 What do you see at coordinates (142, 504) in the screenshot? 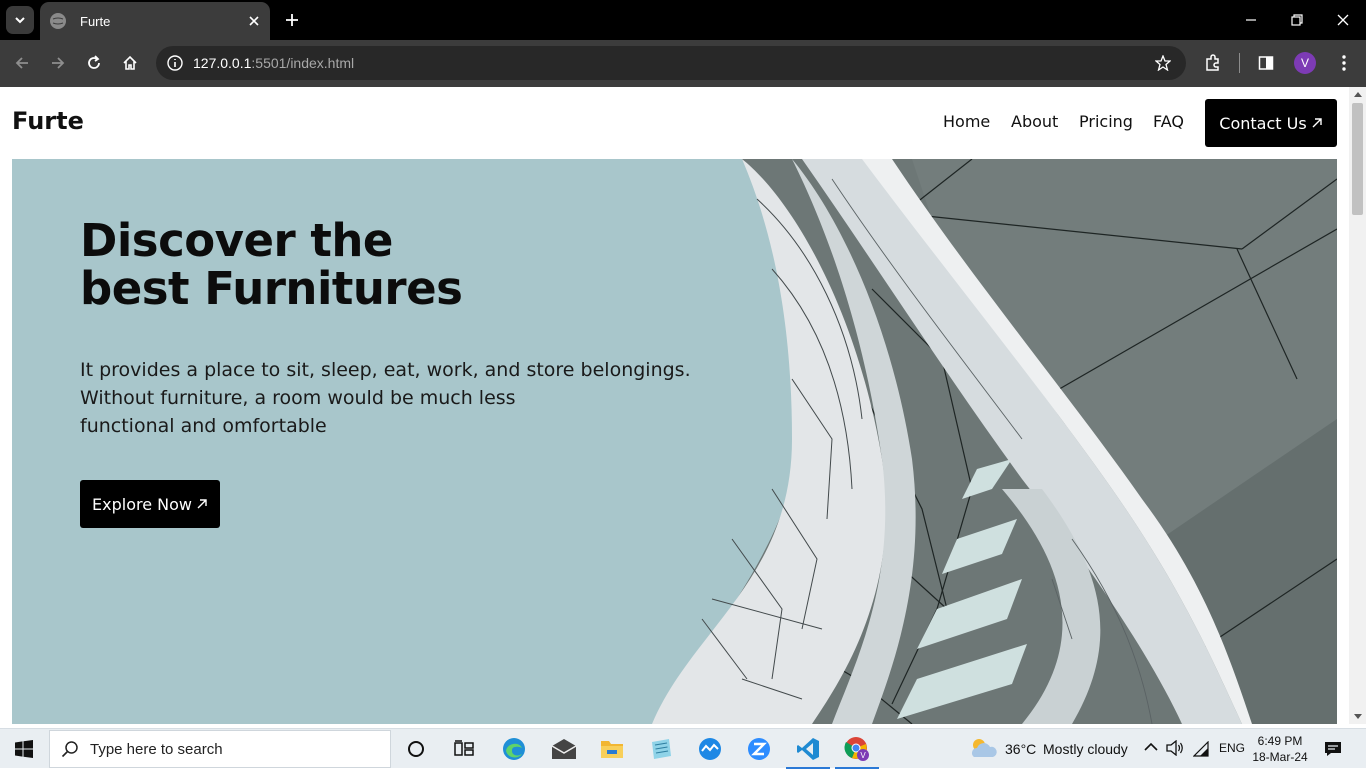
I see `explore-now-label: Explore Now` at bounding box center [142, 504].